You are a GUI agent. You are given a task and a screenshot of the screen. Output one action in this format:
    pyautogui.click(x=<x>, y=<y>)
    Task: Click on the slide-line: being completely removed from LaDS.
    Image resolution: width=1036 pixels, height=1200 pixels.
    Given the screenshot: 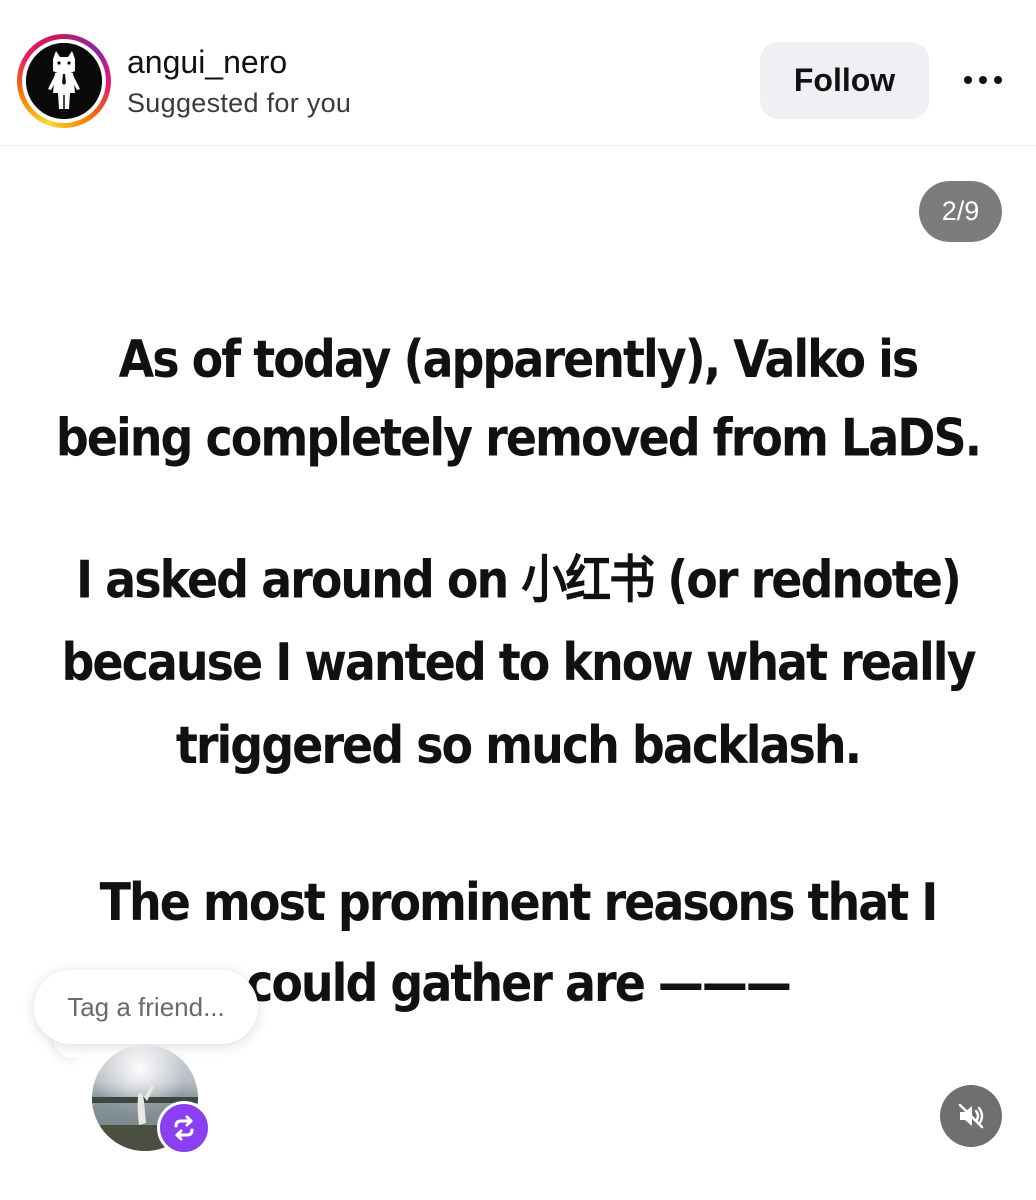 What is the action you would take?
    pyautogui.click(x=518, y=437)
    